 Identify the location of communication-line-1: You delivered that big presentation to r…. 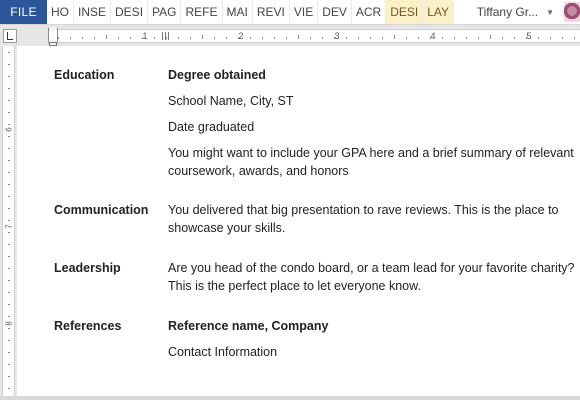
(363, 210).